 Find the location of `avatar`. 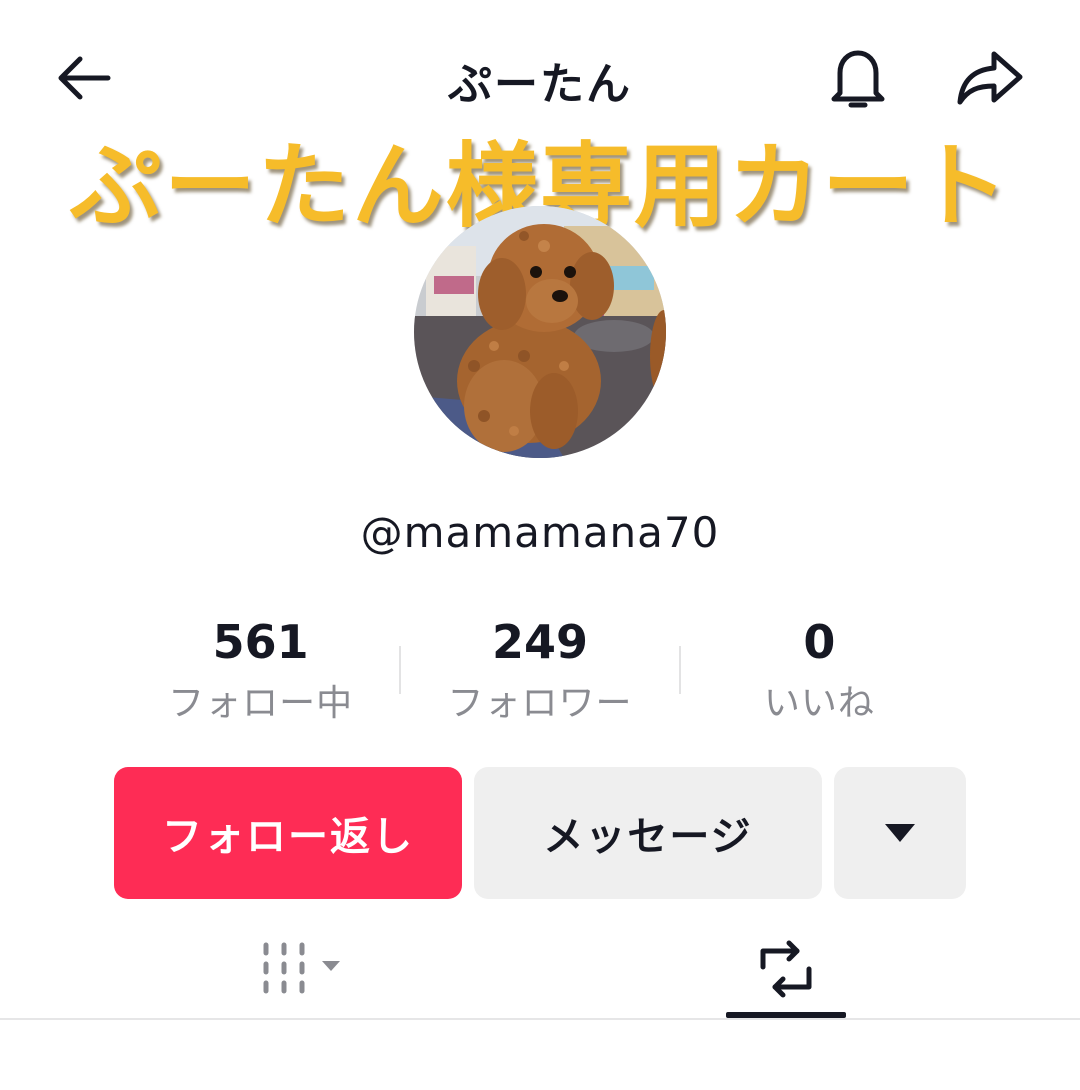

avatar is located at coordinates (540, 332).